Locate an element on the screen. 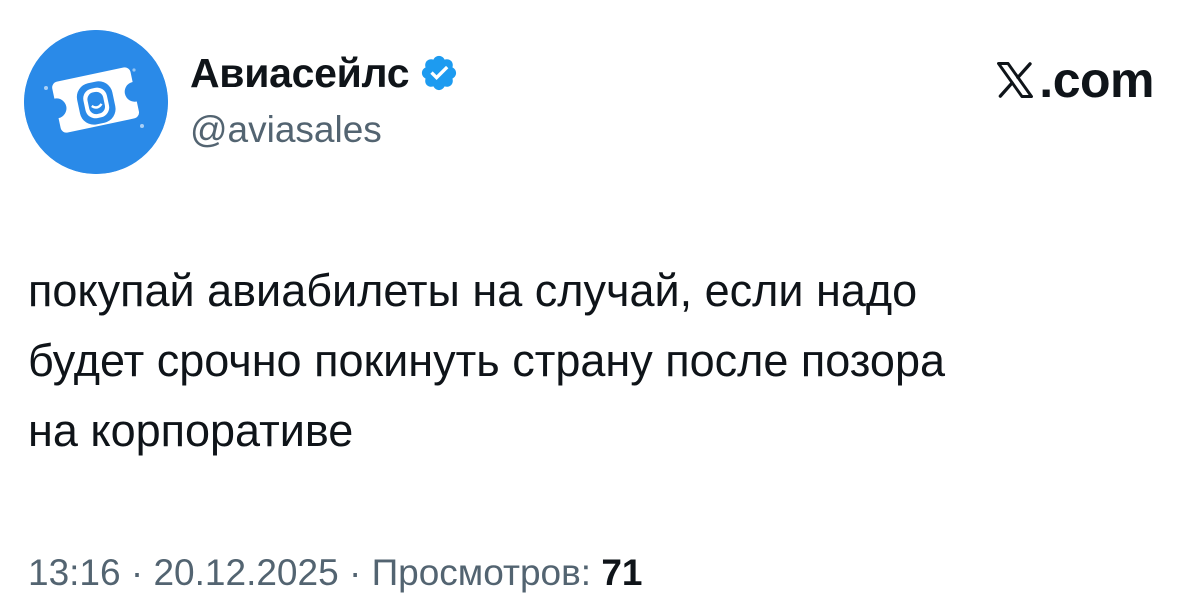  tweet-text-line: на корпоративе is located at coordinates (191, 430).